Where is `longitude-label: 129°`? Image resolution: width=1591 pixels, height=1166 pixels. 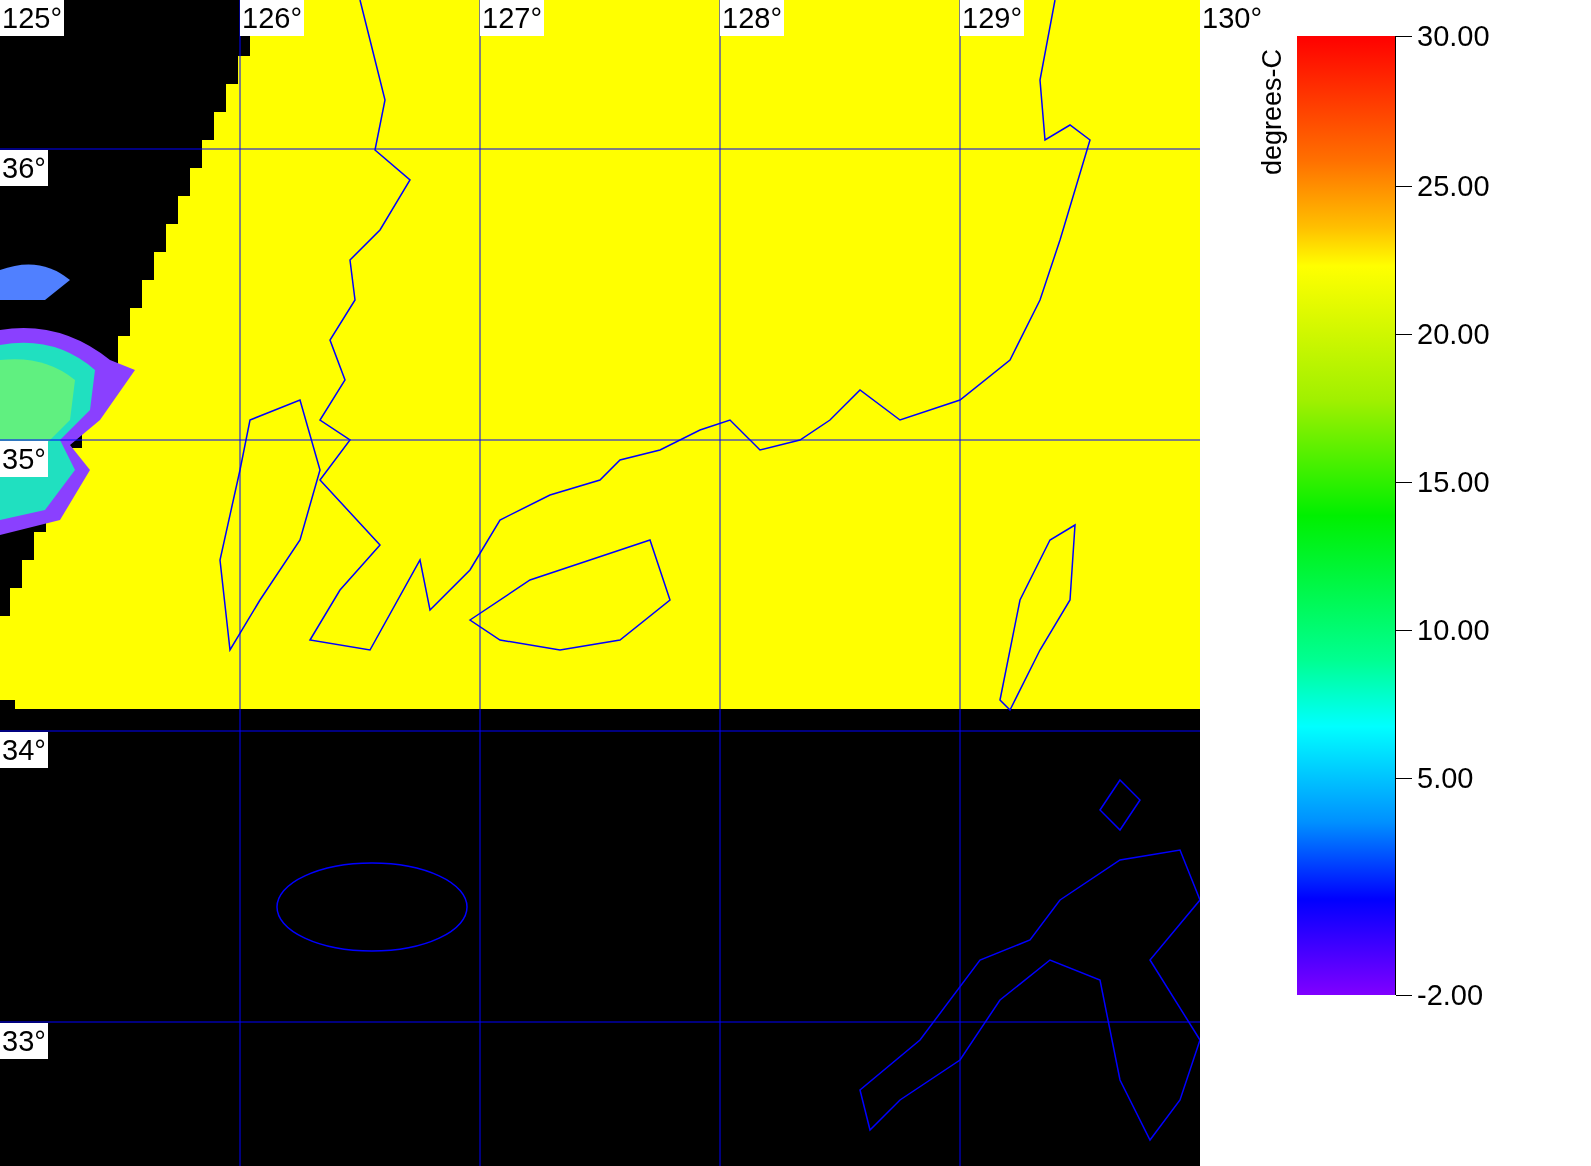
longitude-label: 129° is located at coordinates (992, 18).